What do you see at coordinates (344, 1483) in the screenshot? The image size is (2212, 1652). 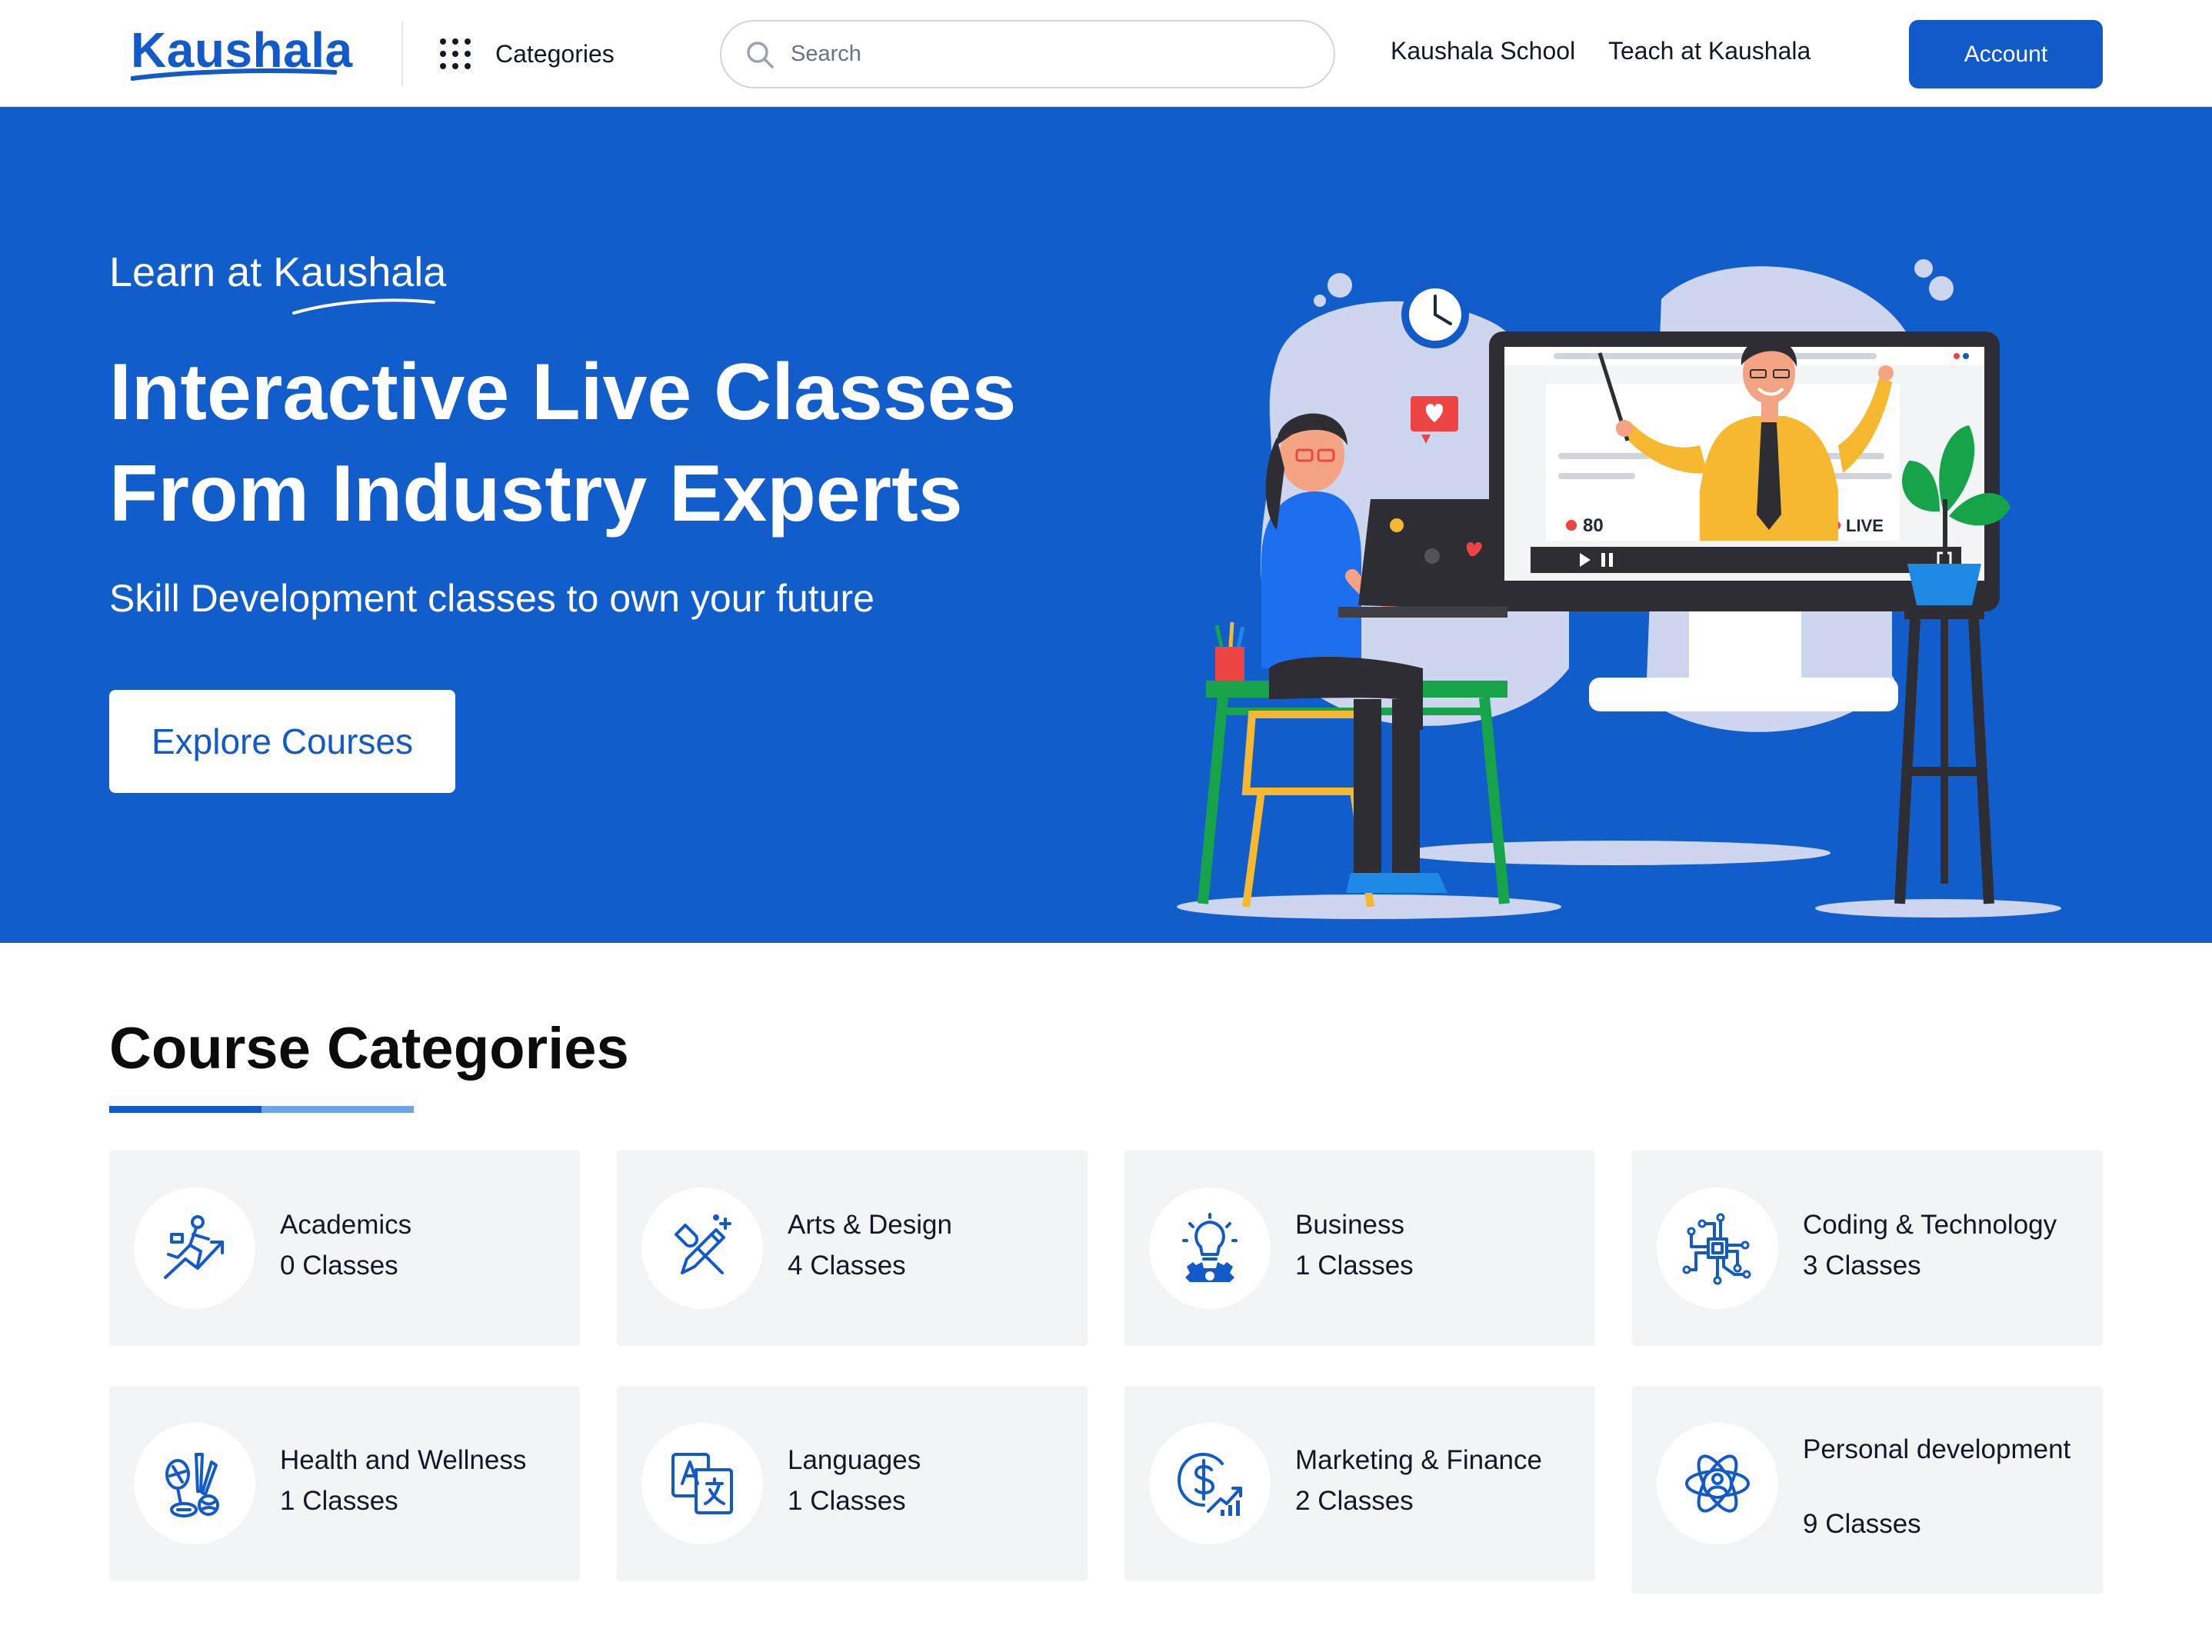 I see `category-card-health-wellness: Health and Wellness 1 Classes` at bounding box center [344, 1483].